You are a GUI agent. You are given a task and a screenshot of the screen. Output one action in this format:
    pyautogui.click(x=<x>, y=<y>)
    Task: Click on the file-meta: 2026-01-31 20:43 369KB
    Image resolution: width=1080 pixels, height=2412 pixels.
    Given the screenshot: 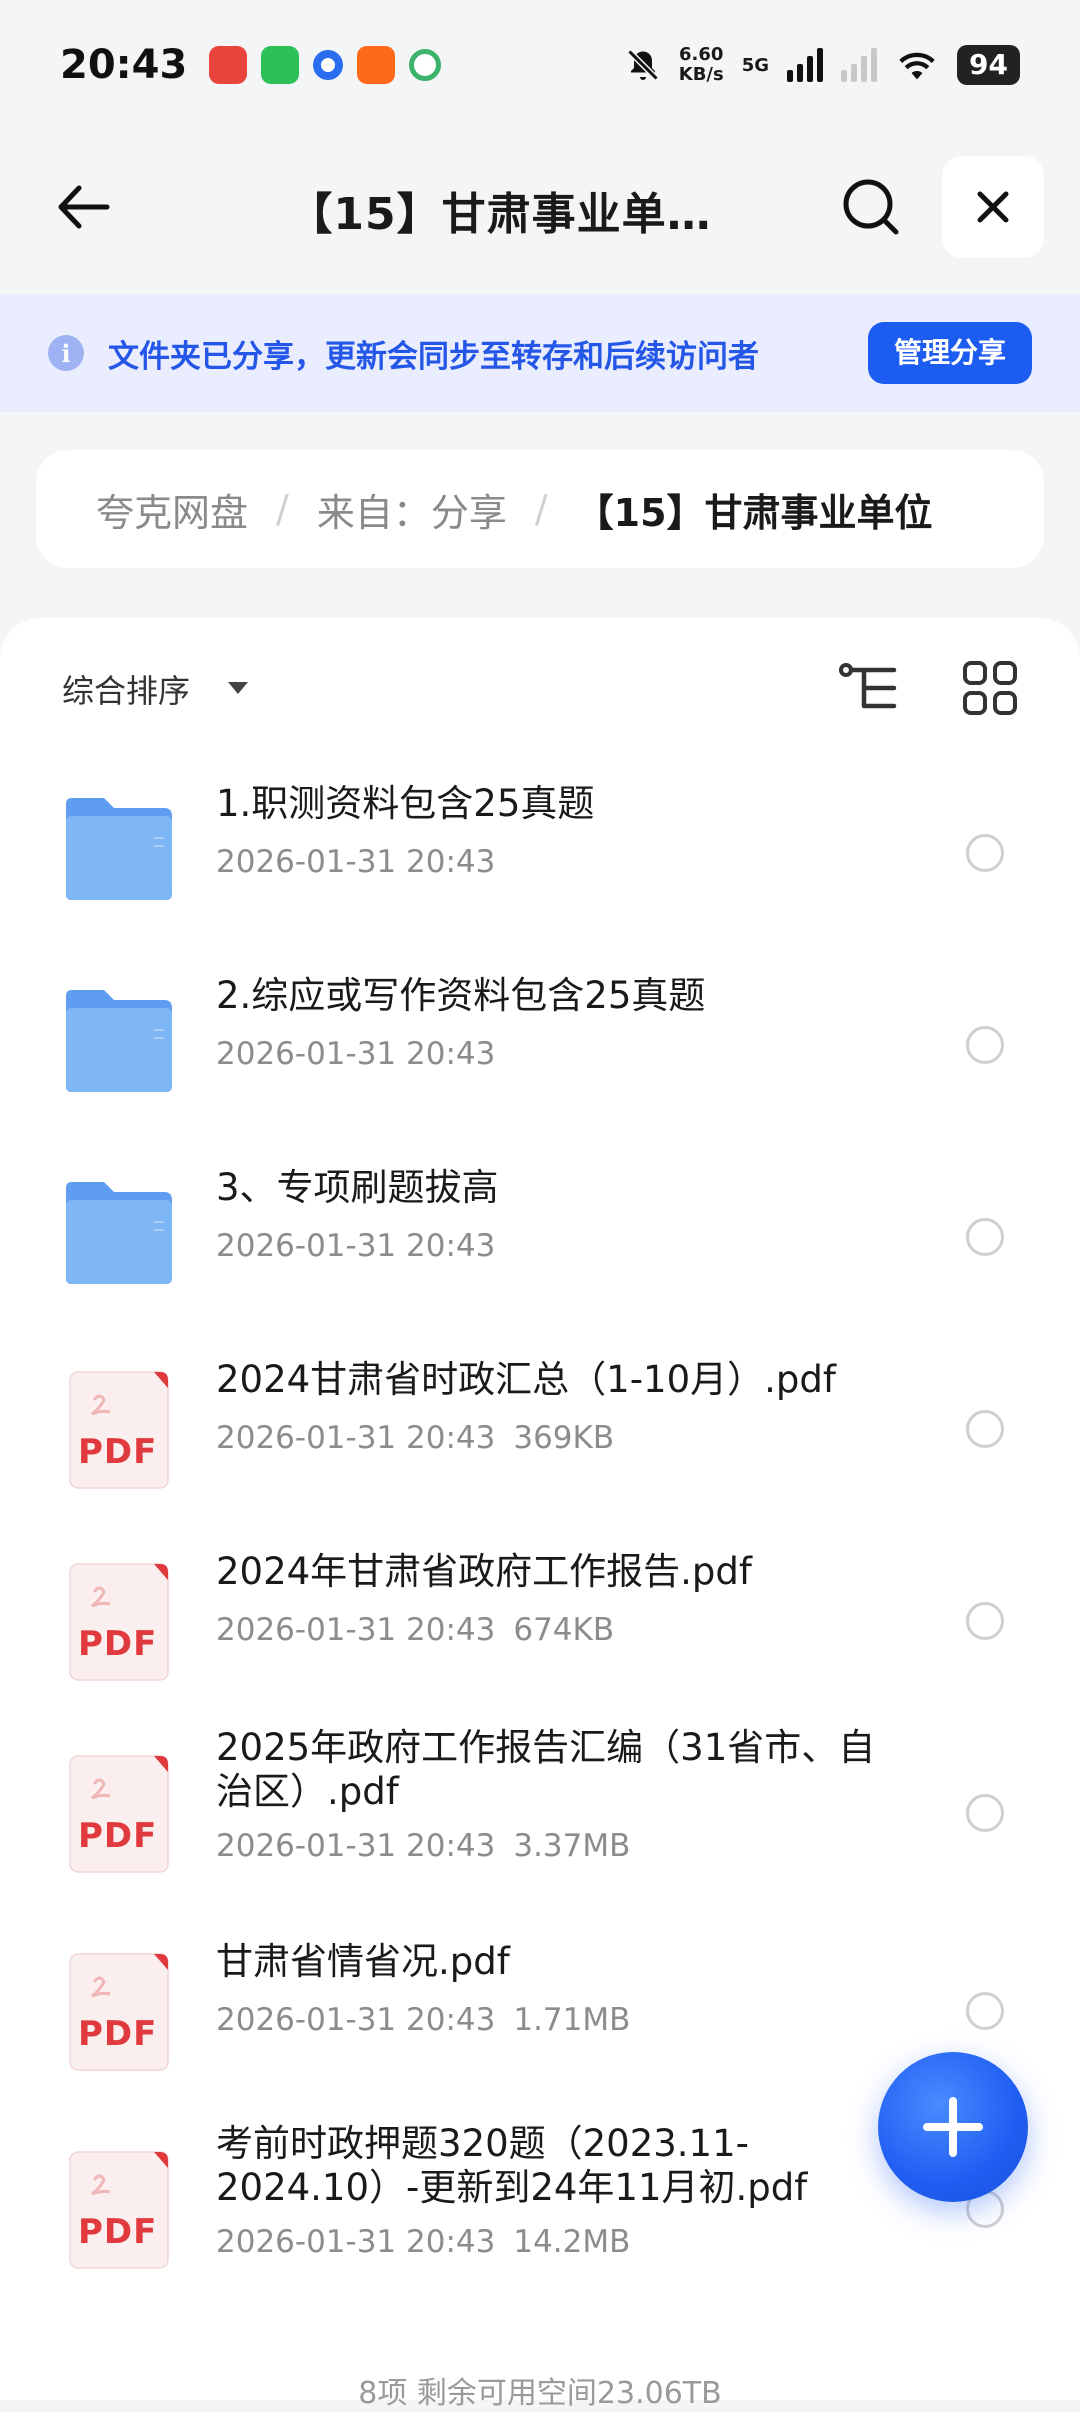 What is the action you would take?
    pyautogui.click(x=415, y=1438)
    